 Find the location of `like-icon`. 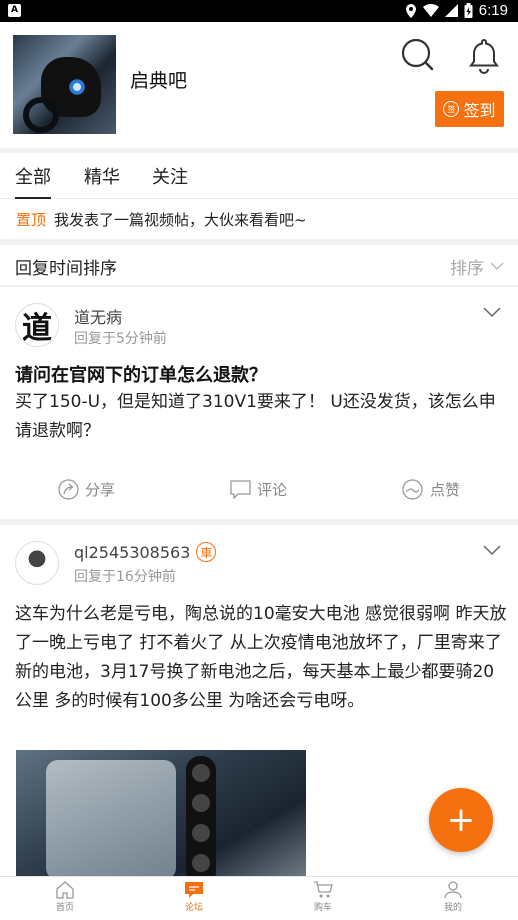

like-icon is located at coordinates (412, 489).